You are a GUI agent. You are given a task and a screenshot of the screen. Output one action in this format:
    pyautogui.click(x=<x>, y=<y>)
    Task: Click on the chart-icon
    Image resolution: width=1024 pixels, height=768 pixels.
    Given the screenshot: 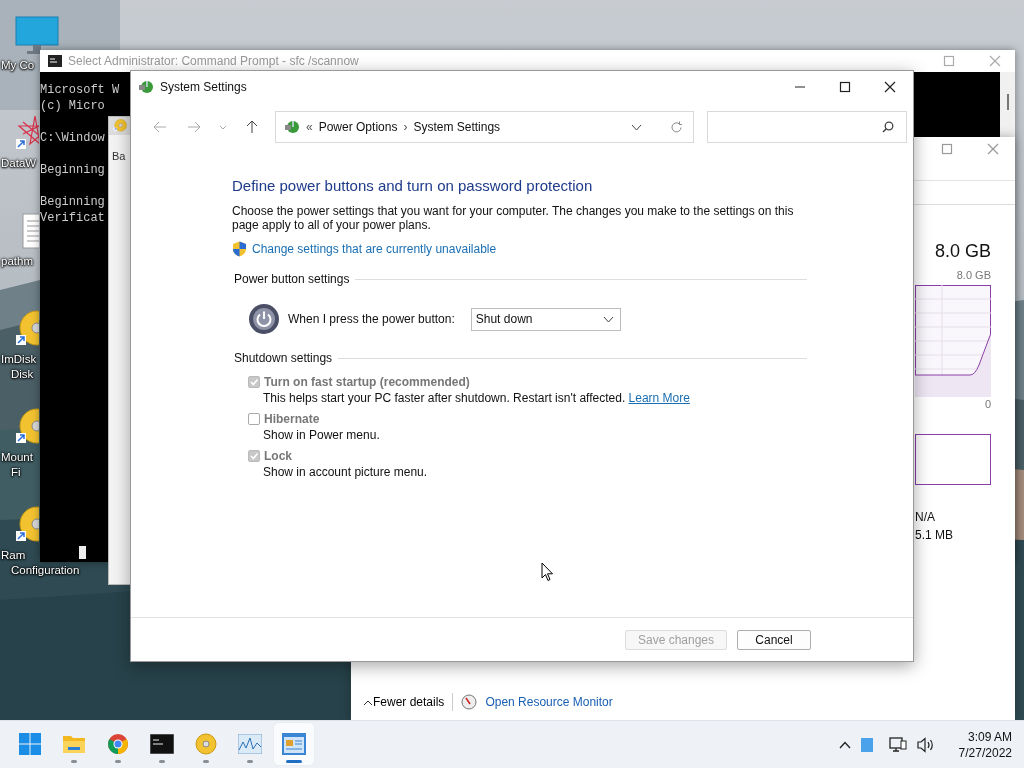 What is the action you would take?
    pyautogui.click(x=250, y=743)
    